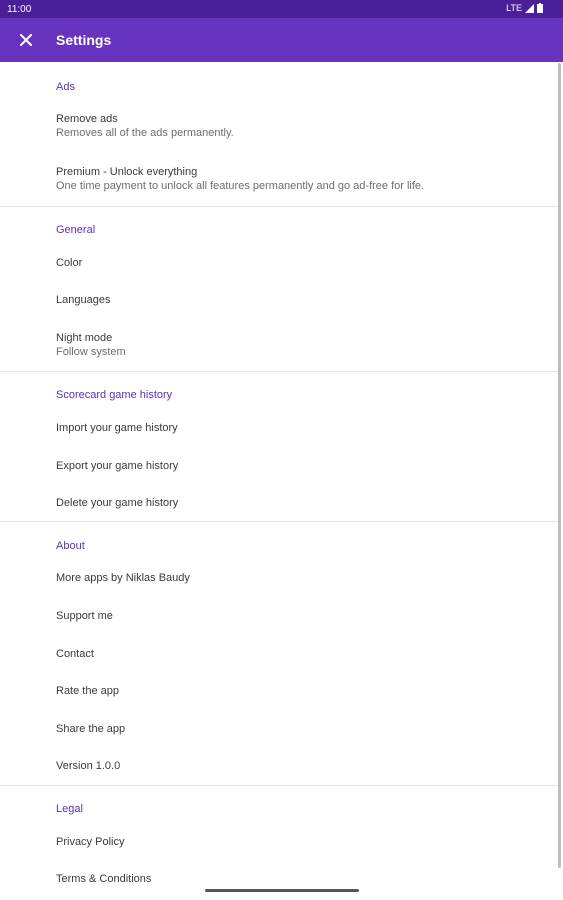 The height and width of the screenshot is (900, 563). I want to click on app-bar: Settings, so click(281, 40).